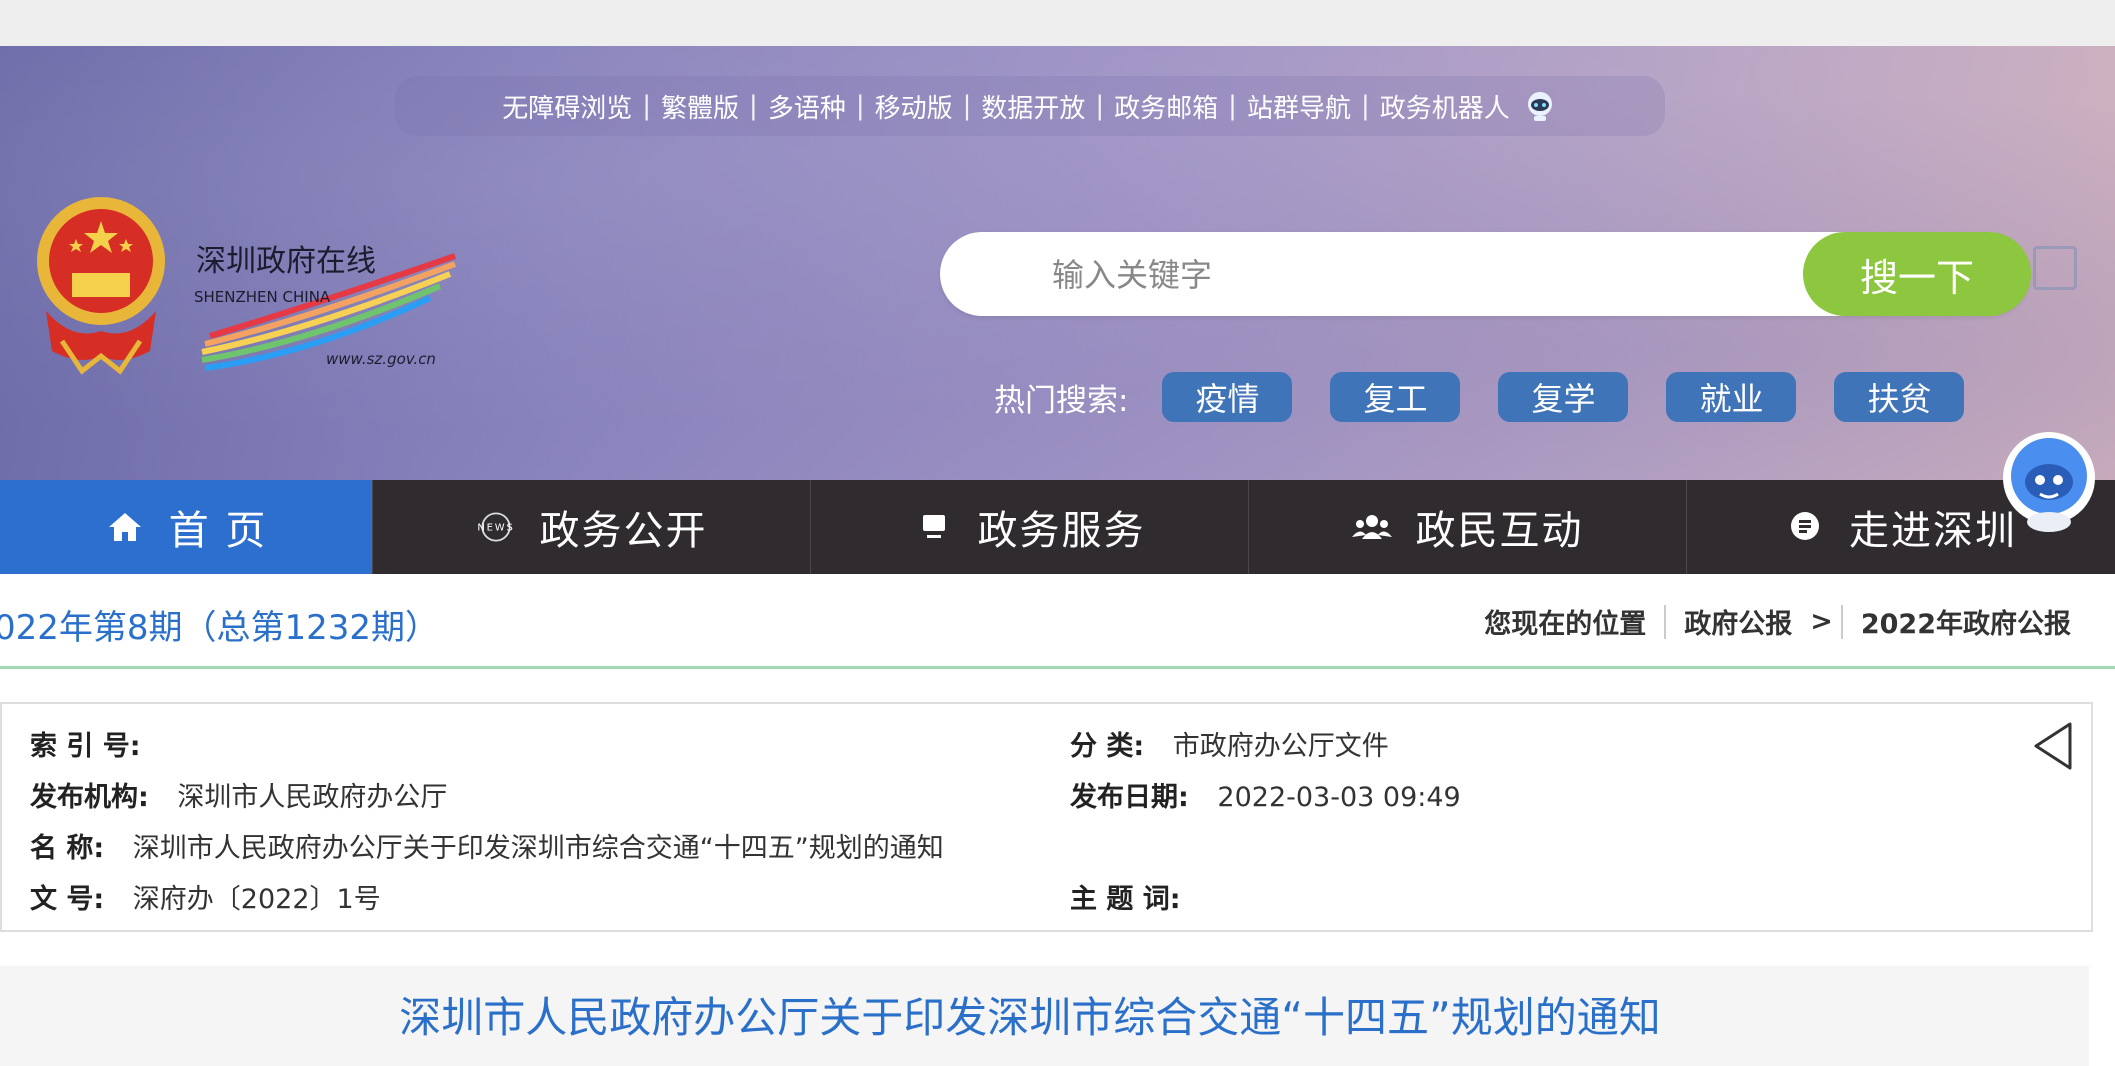  What do you see at coordinates (1731, 397) in the screenshot?
I see `hot-tag-employment: 就业` at bounding box center [1731, 397].